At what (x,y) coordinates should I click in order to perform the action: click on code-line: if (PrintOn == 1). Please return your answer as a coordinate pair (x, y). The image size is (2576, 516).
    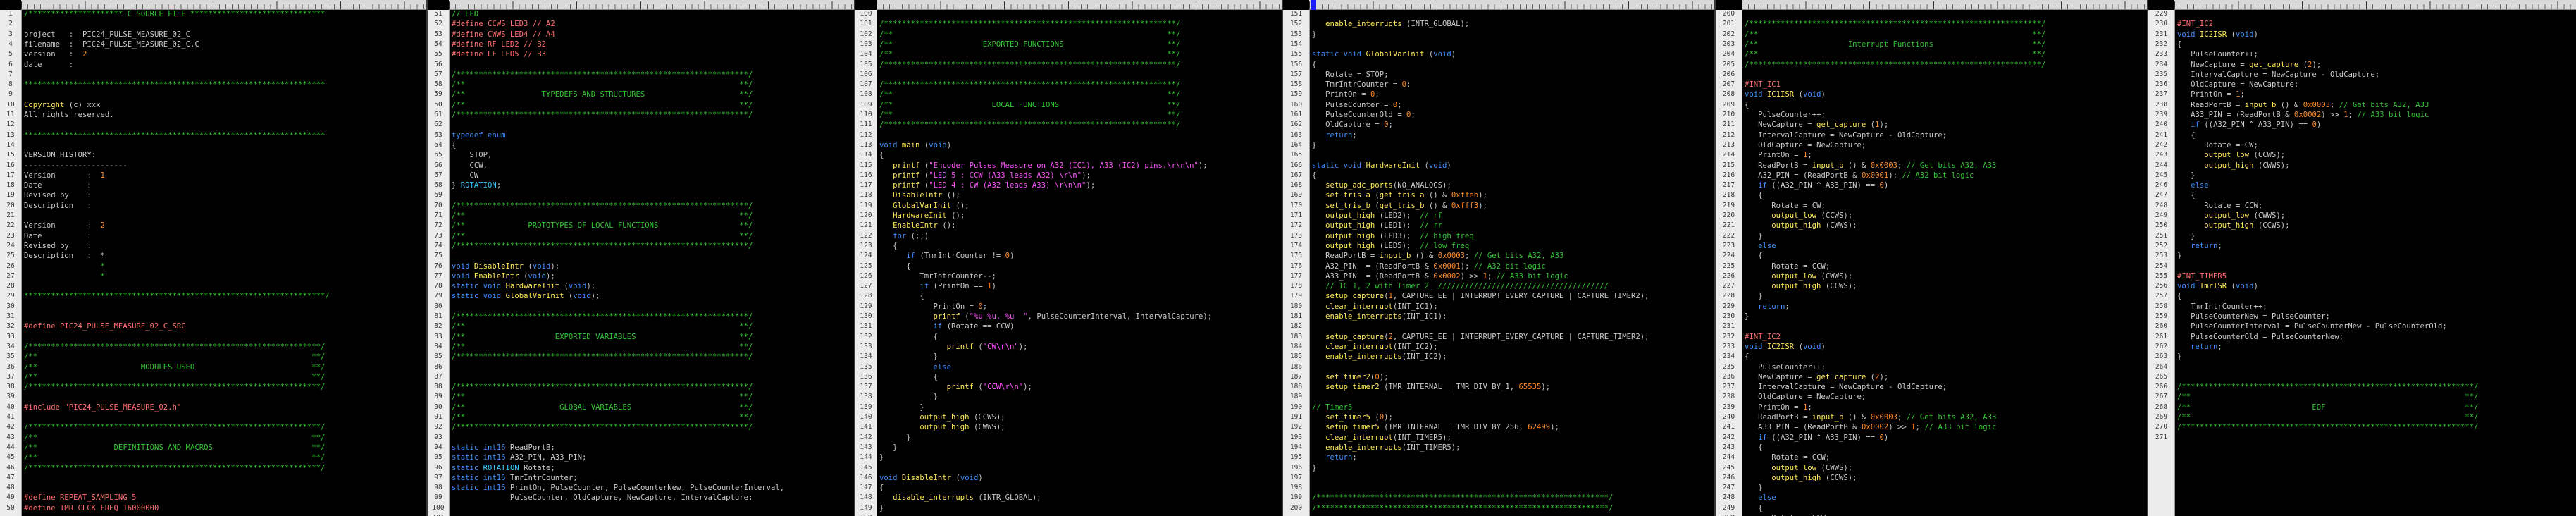
    Looking at the image, I should click on (937, 287).